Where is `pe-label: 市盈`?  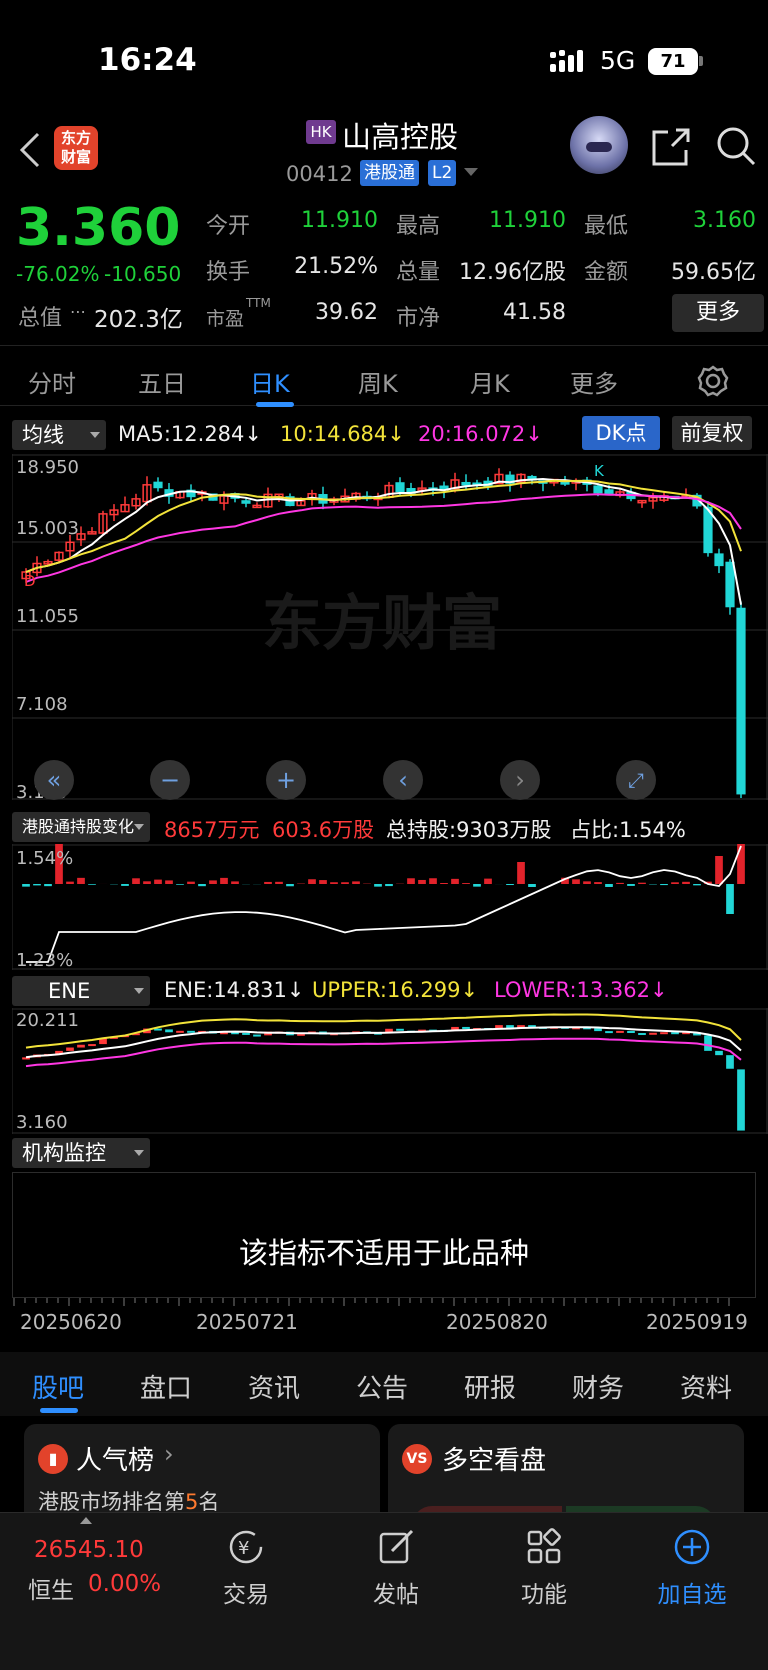
pe-label: 市盈 is located at coordinates (225, 319).